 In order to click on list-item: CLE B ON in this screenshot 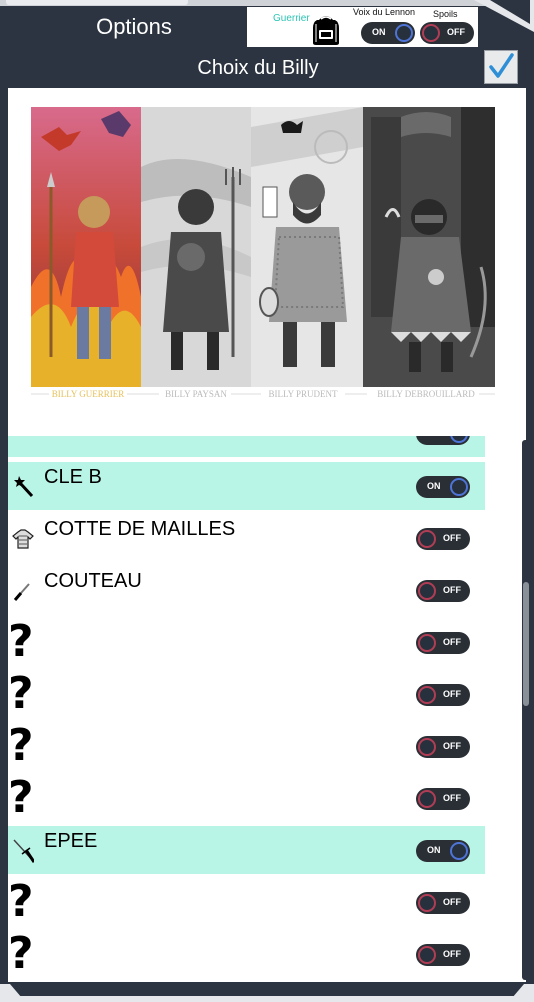, I will do `click(246, 486)`.